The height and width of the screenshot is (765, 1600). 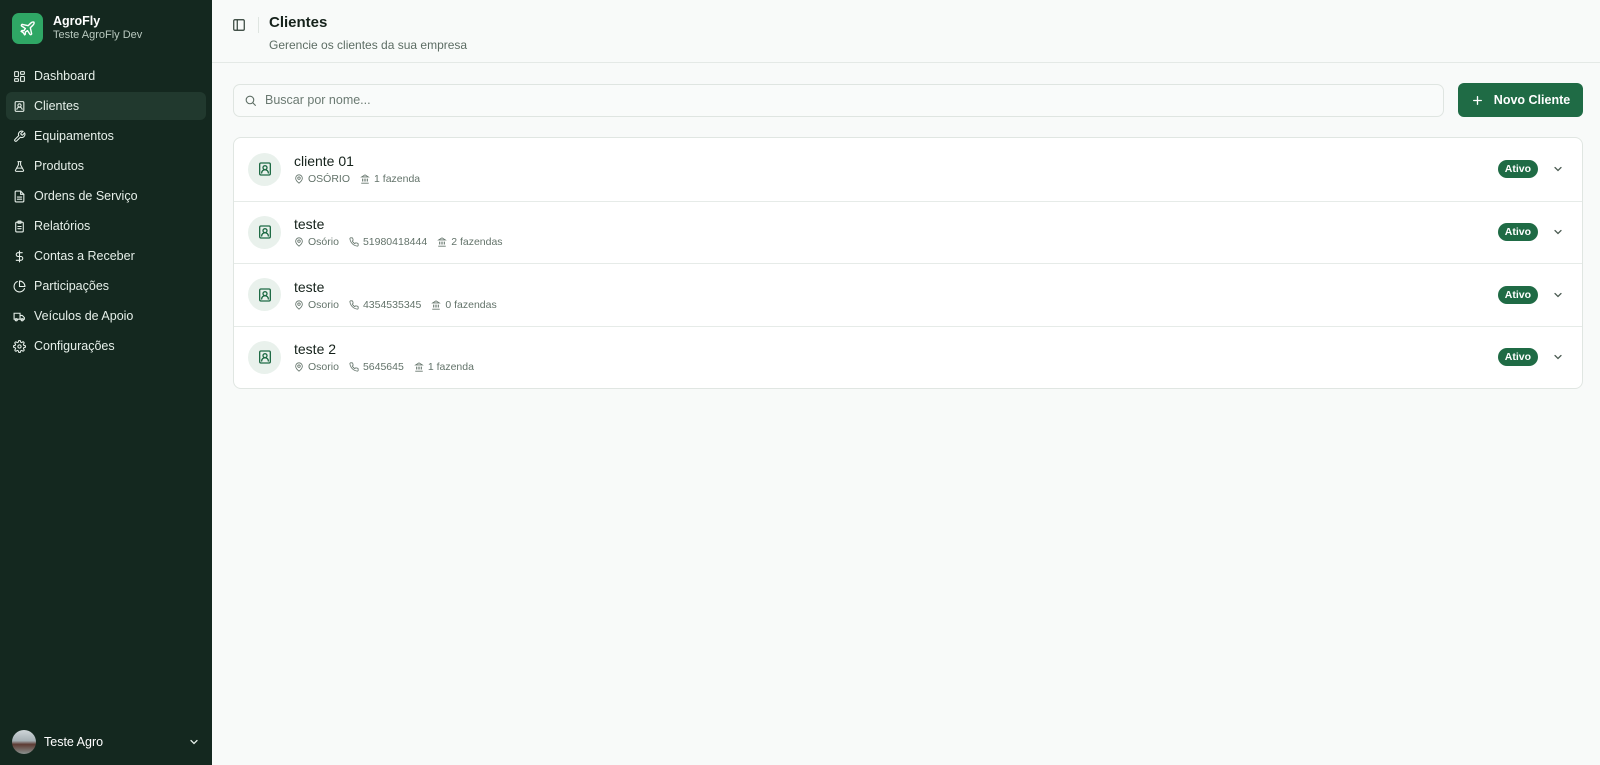 I want to click on client-row: teste 2 Osorio 5645645 1 fazenda Ativo, so click(x=908, y=357).